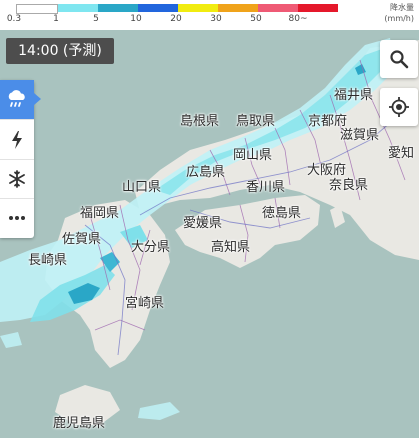  Describe the element at coordinates (96, 19) in the screenshot. I see `legend-tick: 5` at that location.